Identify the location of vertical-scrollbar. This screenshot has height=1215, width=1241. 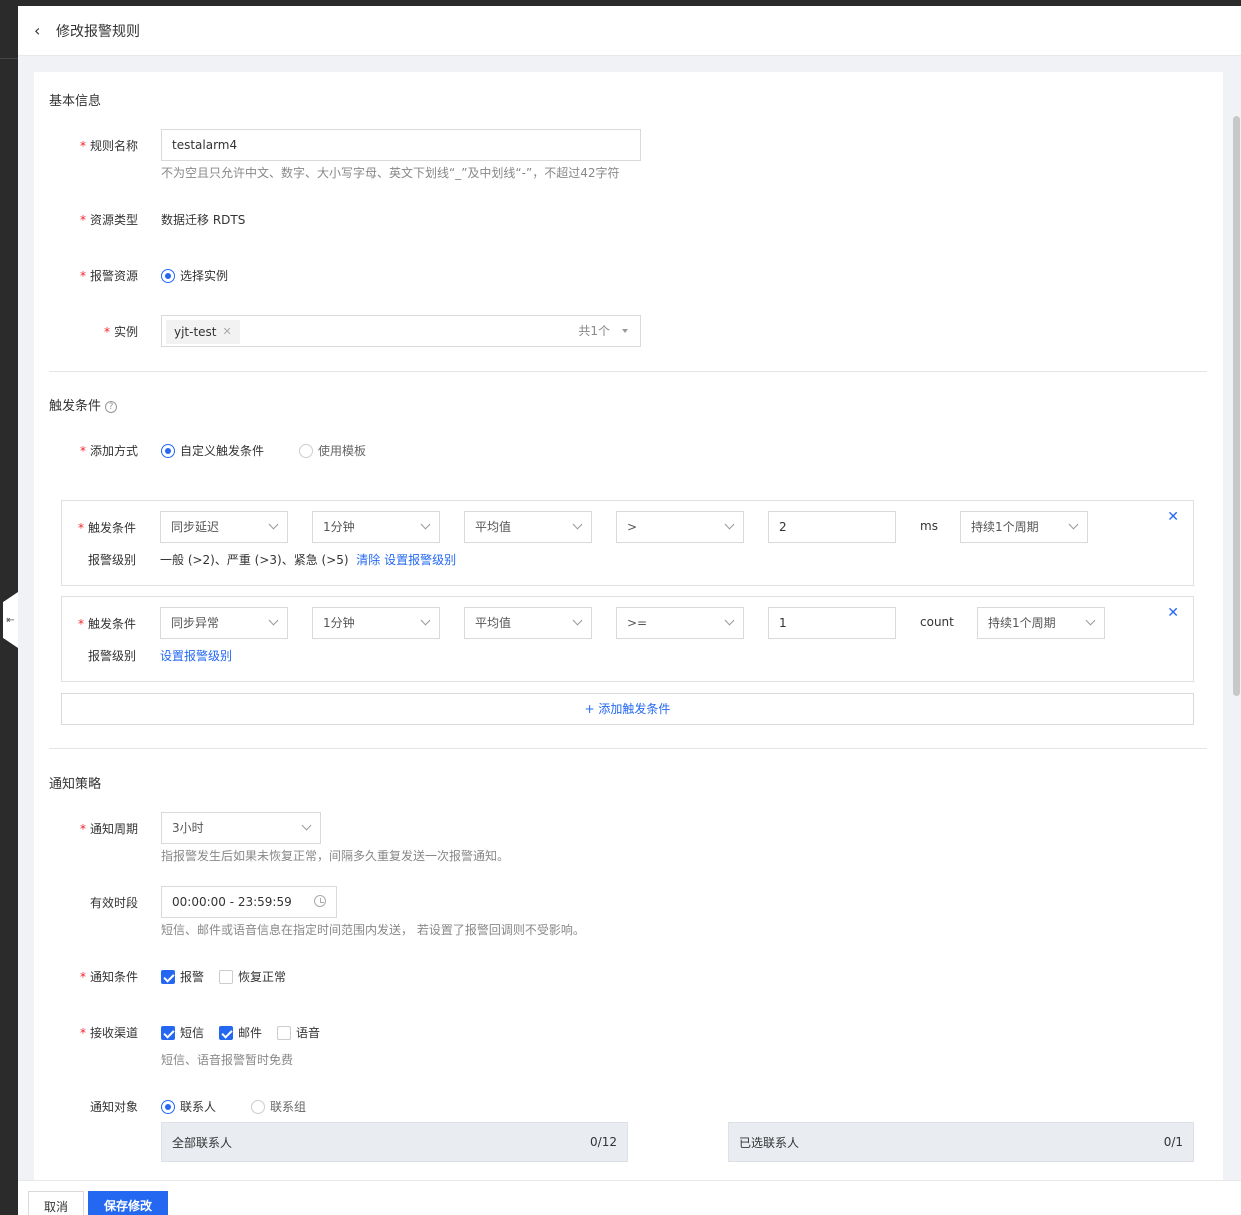
(1236, 406).